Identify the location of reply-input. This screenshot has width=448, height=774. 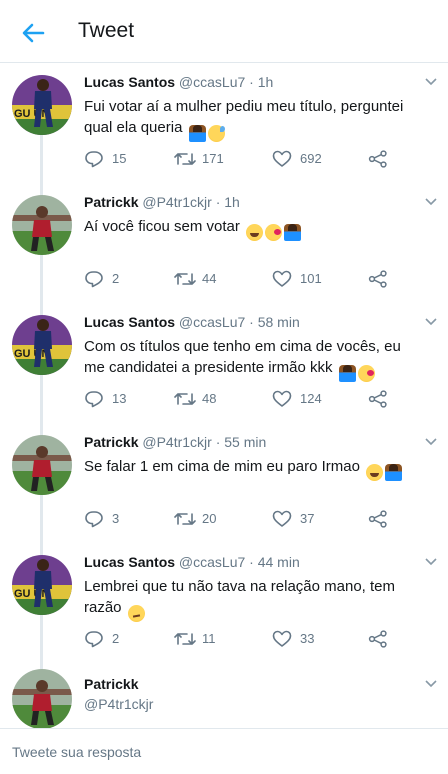
(222, 752).